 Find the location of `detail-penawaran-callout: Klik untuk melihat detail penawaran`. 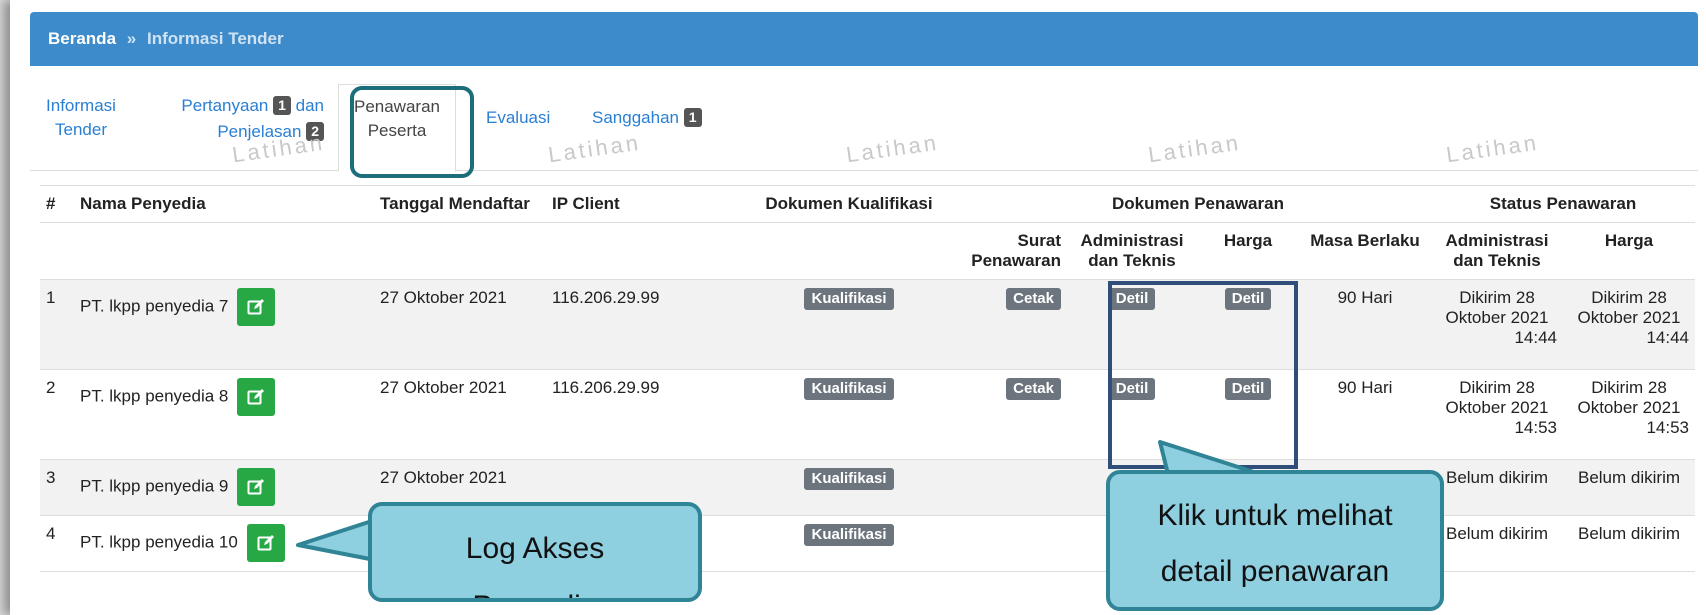

detail-penawaran-callout: Klik untuk melihat detail penawaran is located at coordinates (1275, 540).